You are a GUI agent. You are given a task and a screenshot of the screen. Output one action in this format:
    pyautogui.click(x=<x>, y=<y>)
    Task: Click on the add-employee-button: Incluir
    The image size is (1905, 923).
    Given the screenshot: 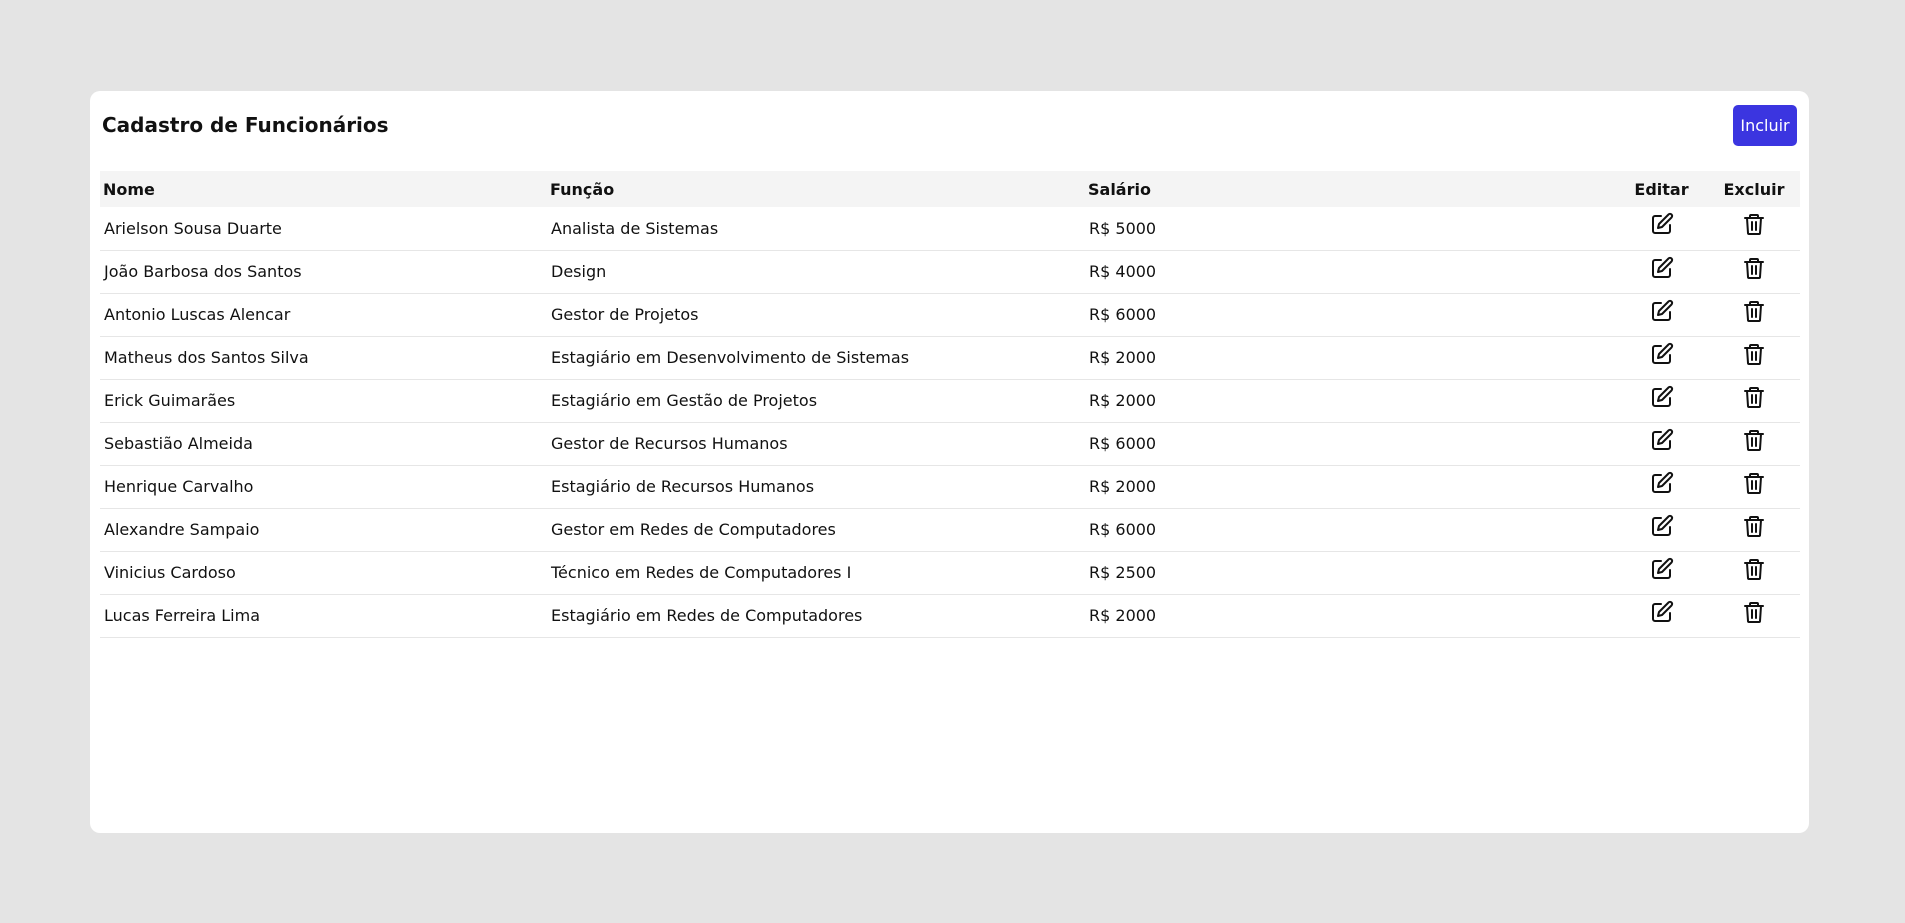 What is the action you would take?
    pyautogui.click(x=1765, y=125)
    